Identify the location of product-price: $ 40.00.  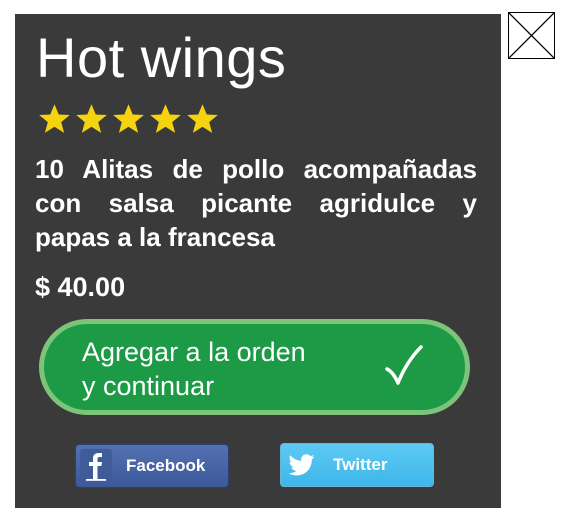
(80, 287).